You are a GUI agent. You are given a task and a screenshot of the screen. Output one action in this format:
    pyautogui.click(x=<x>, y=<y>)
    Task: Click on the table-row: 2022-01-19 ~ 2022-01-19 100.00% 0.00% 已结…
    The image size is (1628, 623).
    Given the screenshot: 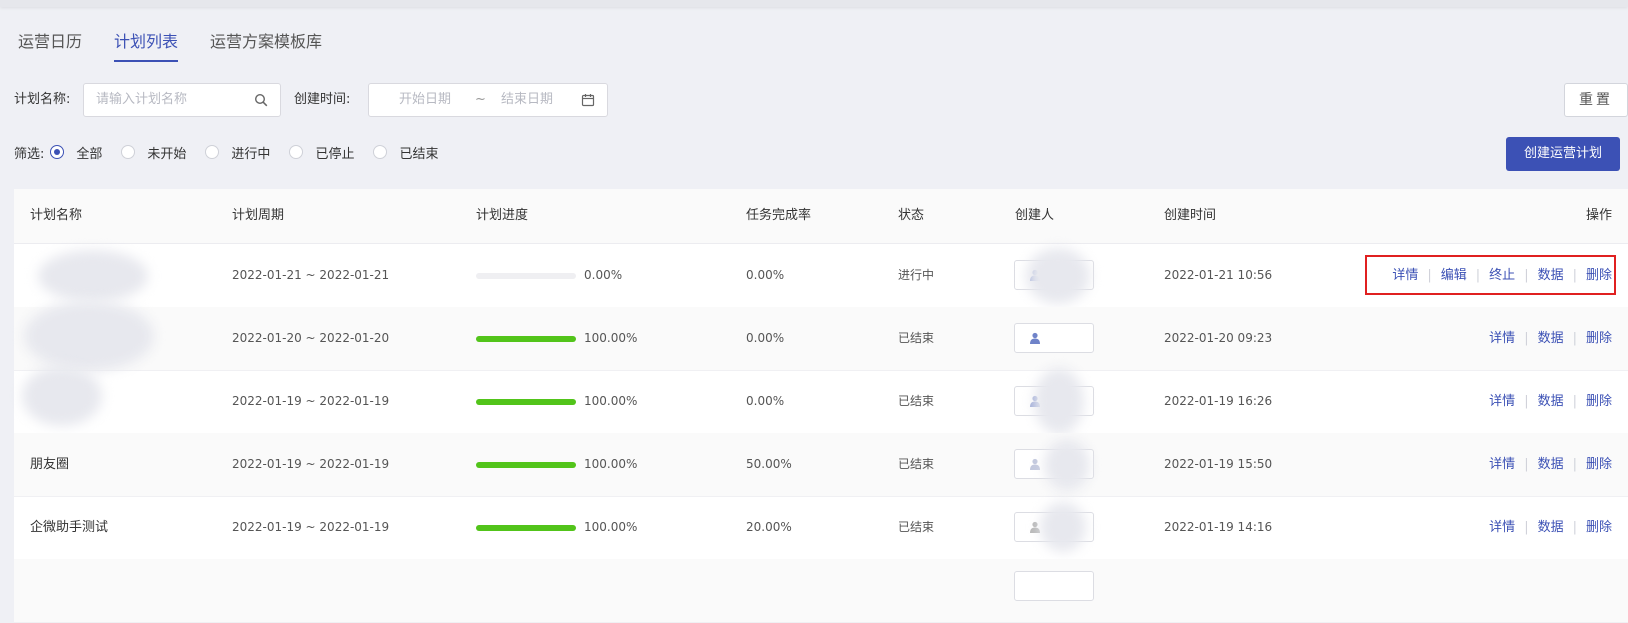 What is the action you would take?
    pyautogui.click(x=821, y=400)
    